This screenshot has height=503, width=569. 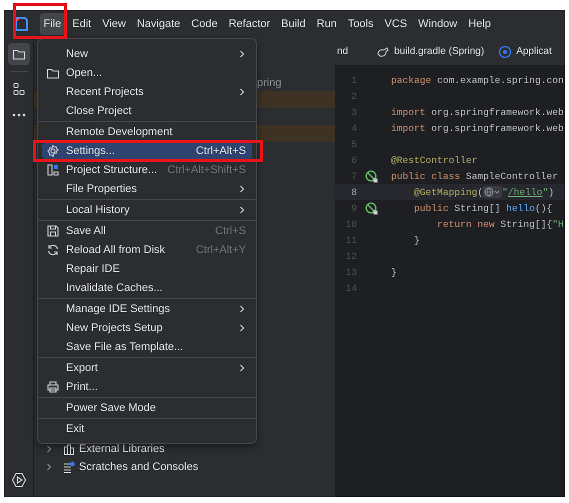 What do you see at coordinates (434, 160) in the screenshot?
I see `code-line: @RestController` at bounding box center [434, 160].